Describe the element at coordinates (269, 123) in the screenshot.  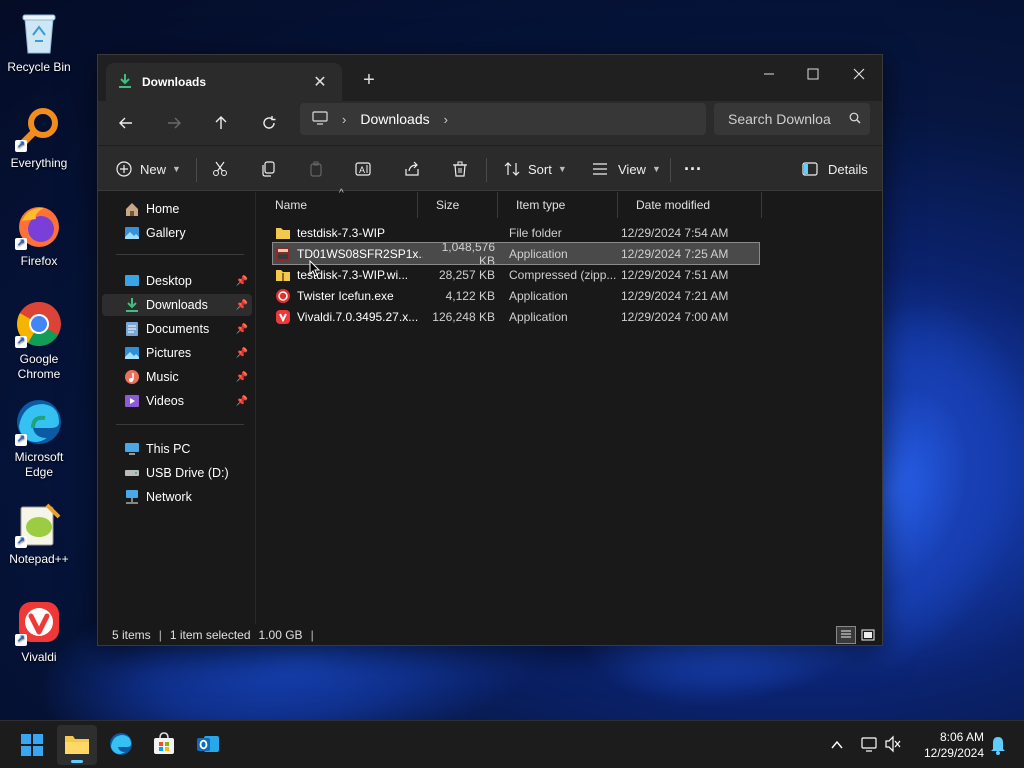
I see `refresh-button` at that location.